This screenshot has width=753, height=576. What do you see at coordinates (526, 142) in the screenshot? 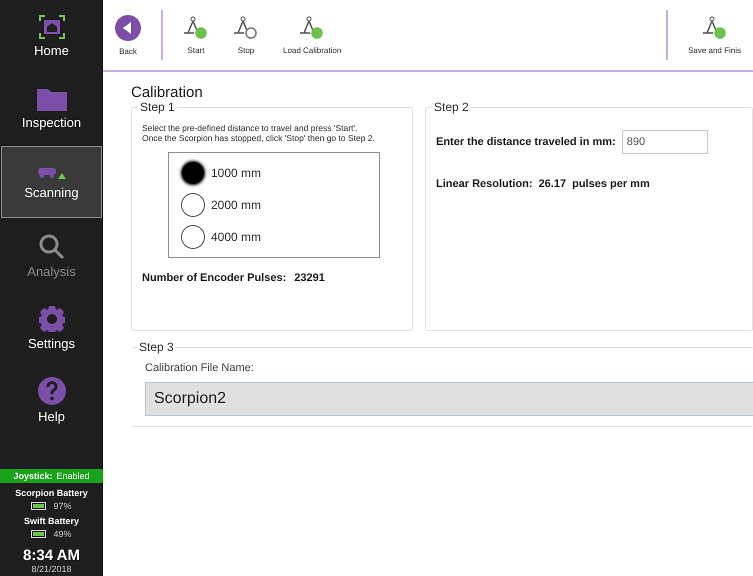
I see `distance-label: Enter the distance traveled in mm:` at bounding box center [526, 142].